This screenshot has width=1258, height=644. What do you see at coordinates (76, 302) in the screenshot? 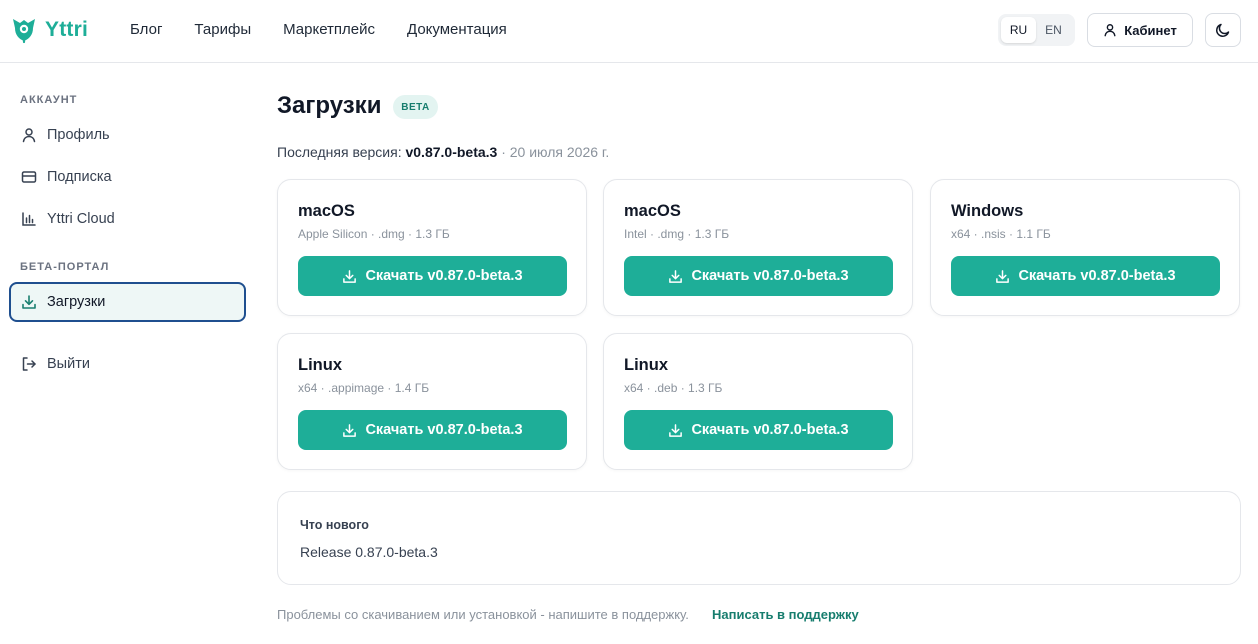
I see `sidebar-item-label: Загрузки` at bounding box center [76, 302].